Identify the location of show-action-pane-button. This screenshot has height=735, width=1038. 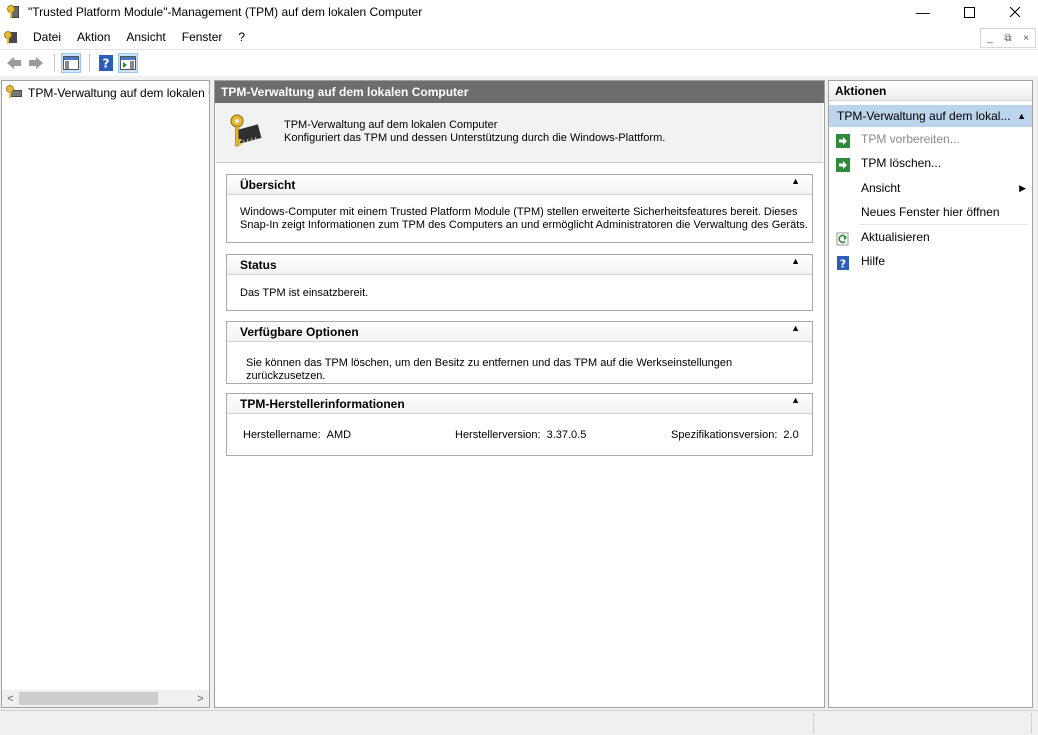
(128, 62).